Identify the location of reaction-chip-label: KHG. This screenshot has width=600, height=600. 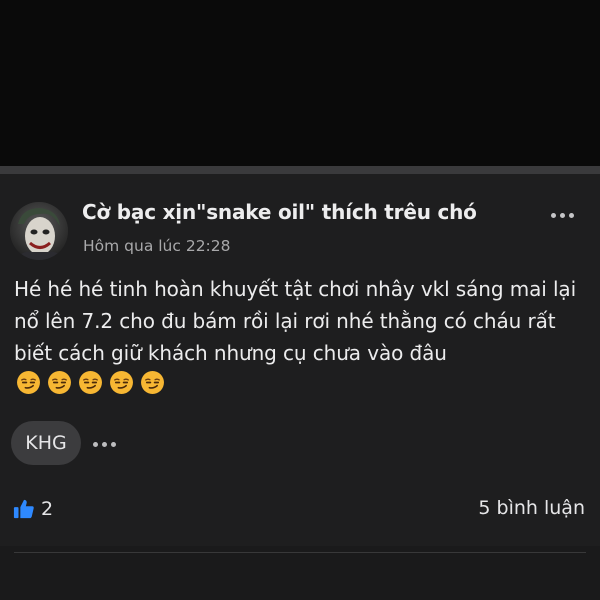
(46, 443).